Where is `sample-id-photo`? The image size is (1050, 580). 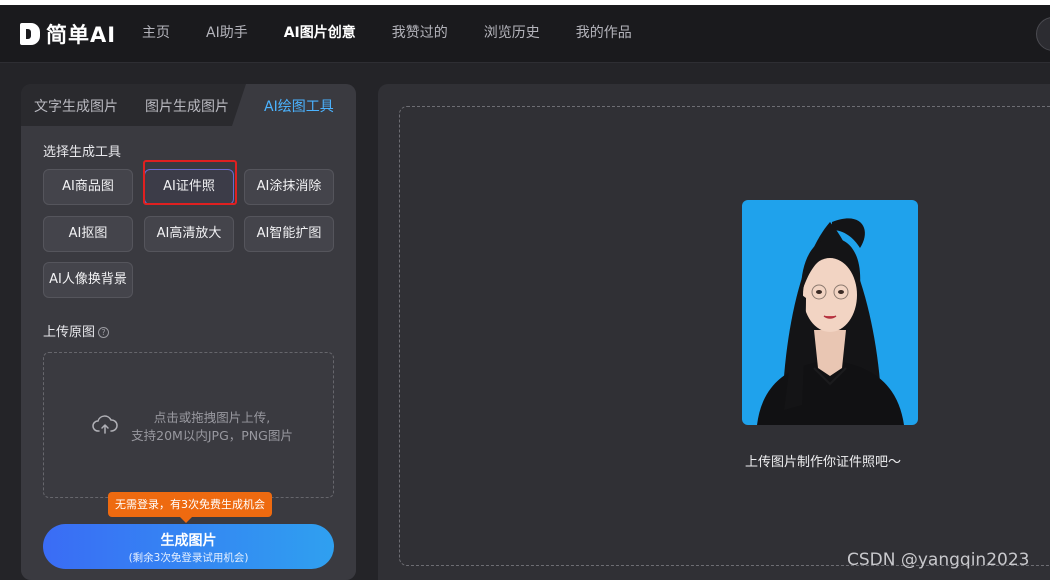 sample-id-photo is located at coordinates (830, 312).